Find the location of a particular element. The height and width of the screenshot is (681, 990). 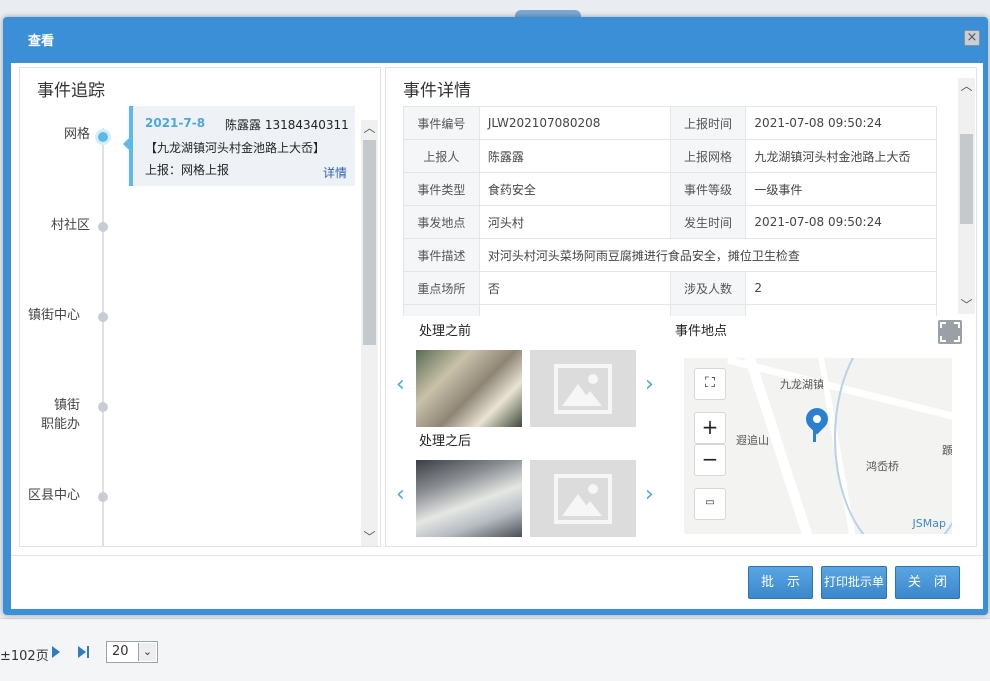

event-reporter: 陈露露 13184340311 is located at coordinates (287, 125).